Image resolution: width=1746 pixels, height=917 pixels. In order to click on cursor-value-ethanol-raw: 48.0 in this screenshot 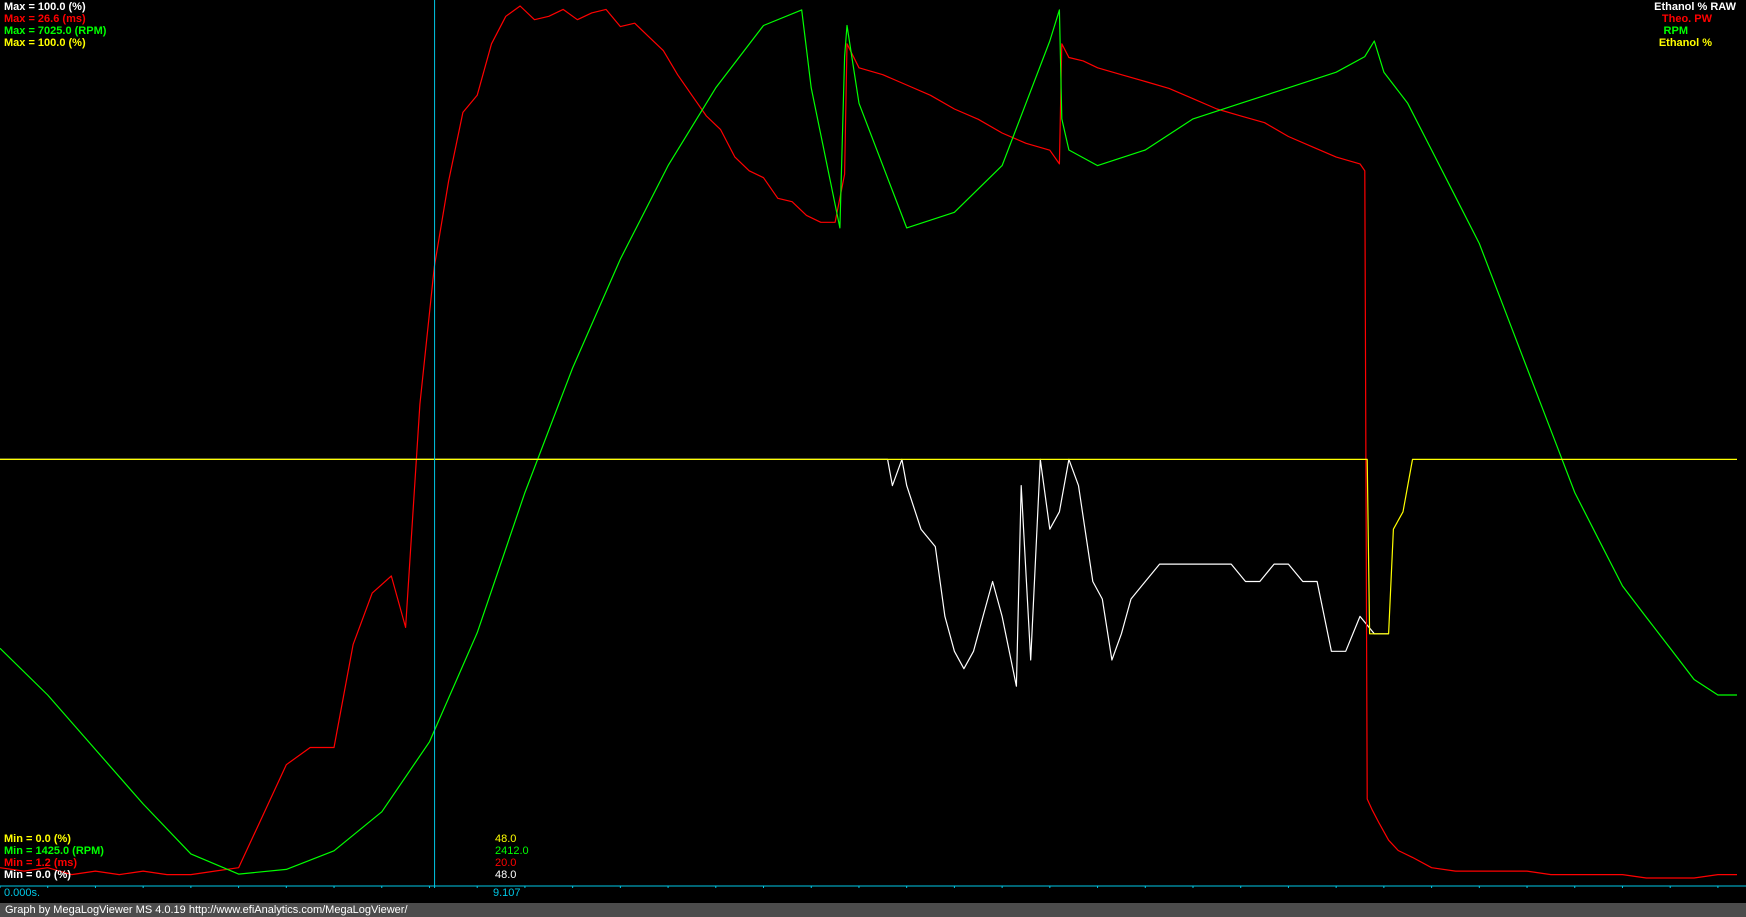, I will do `click(506, 875)`.